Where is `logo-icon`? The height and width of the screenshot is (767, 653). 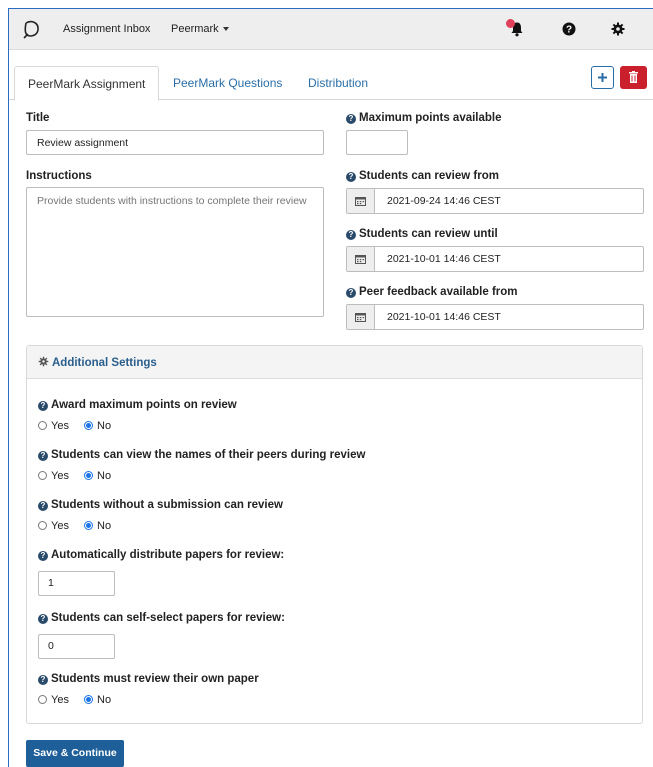
logo-icon is located at coordinates (32, 30).